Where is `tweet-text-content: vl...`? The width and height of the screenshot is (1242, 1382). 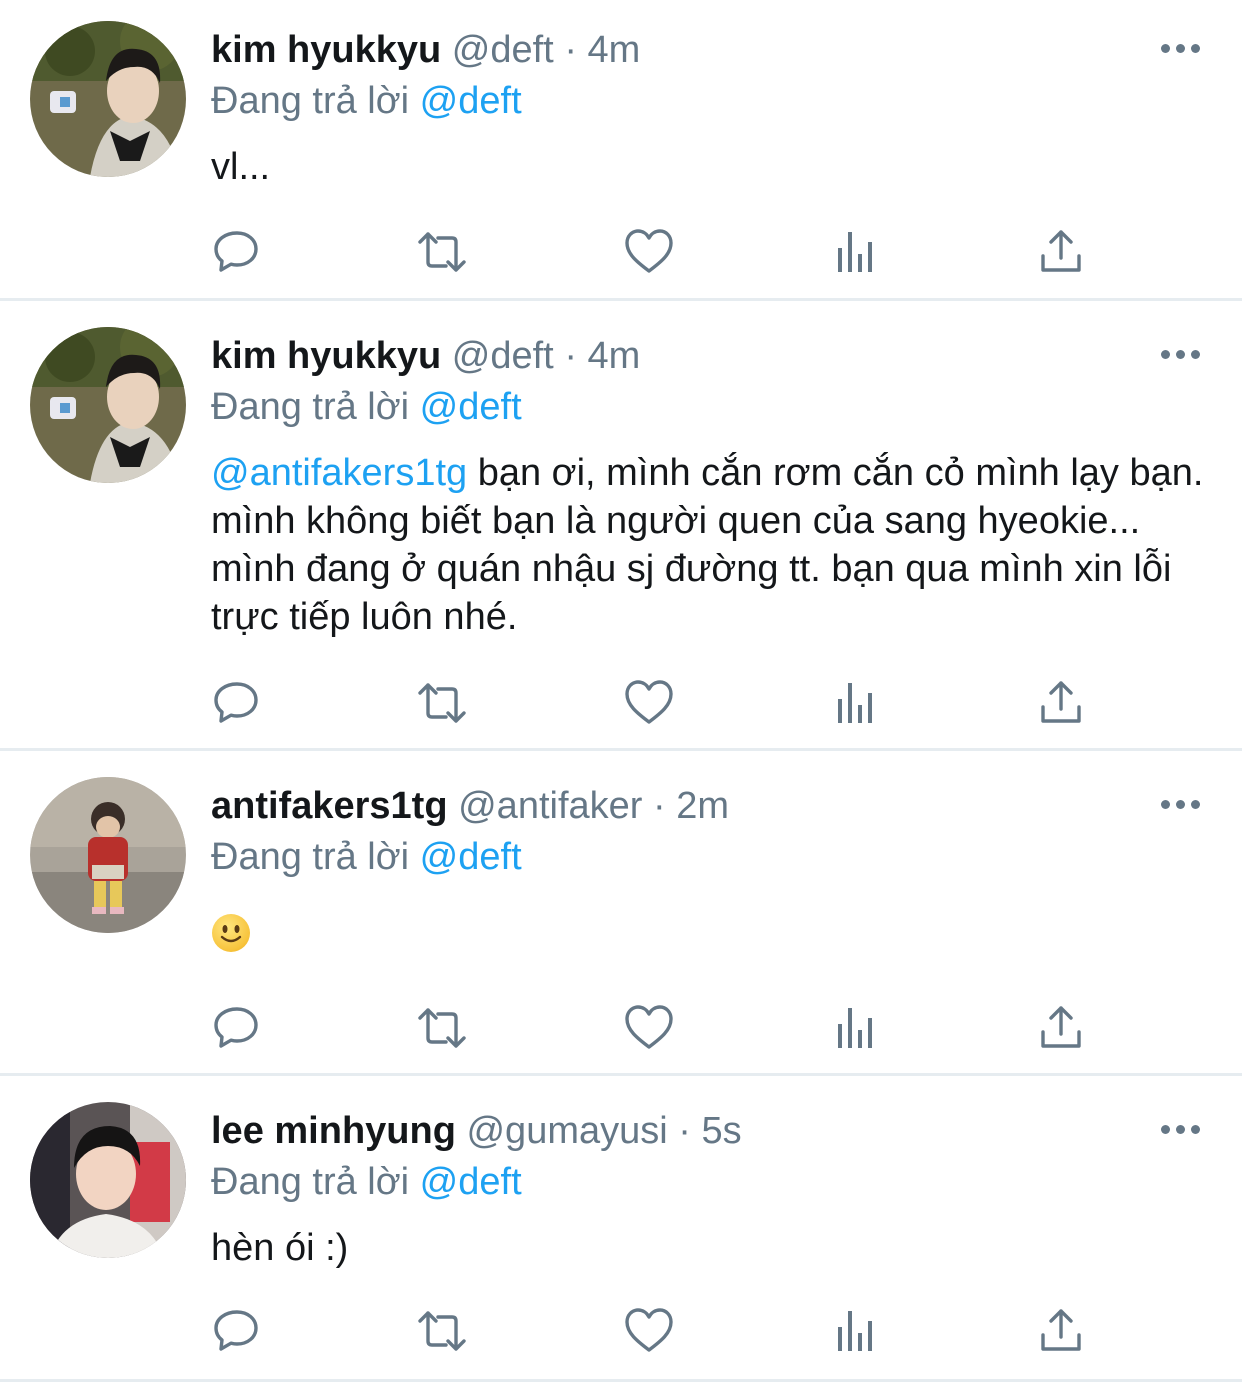
tweet-text-content: vl... is located at coordinates (241, 167).